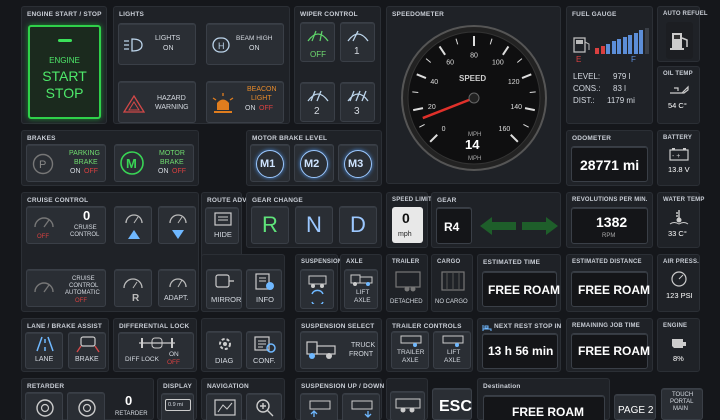  What do you see at coordinates (679, 89) in the screenshot?
I see `oil-can-icon` at bounding box center [679, 89].